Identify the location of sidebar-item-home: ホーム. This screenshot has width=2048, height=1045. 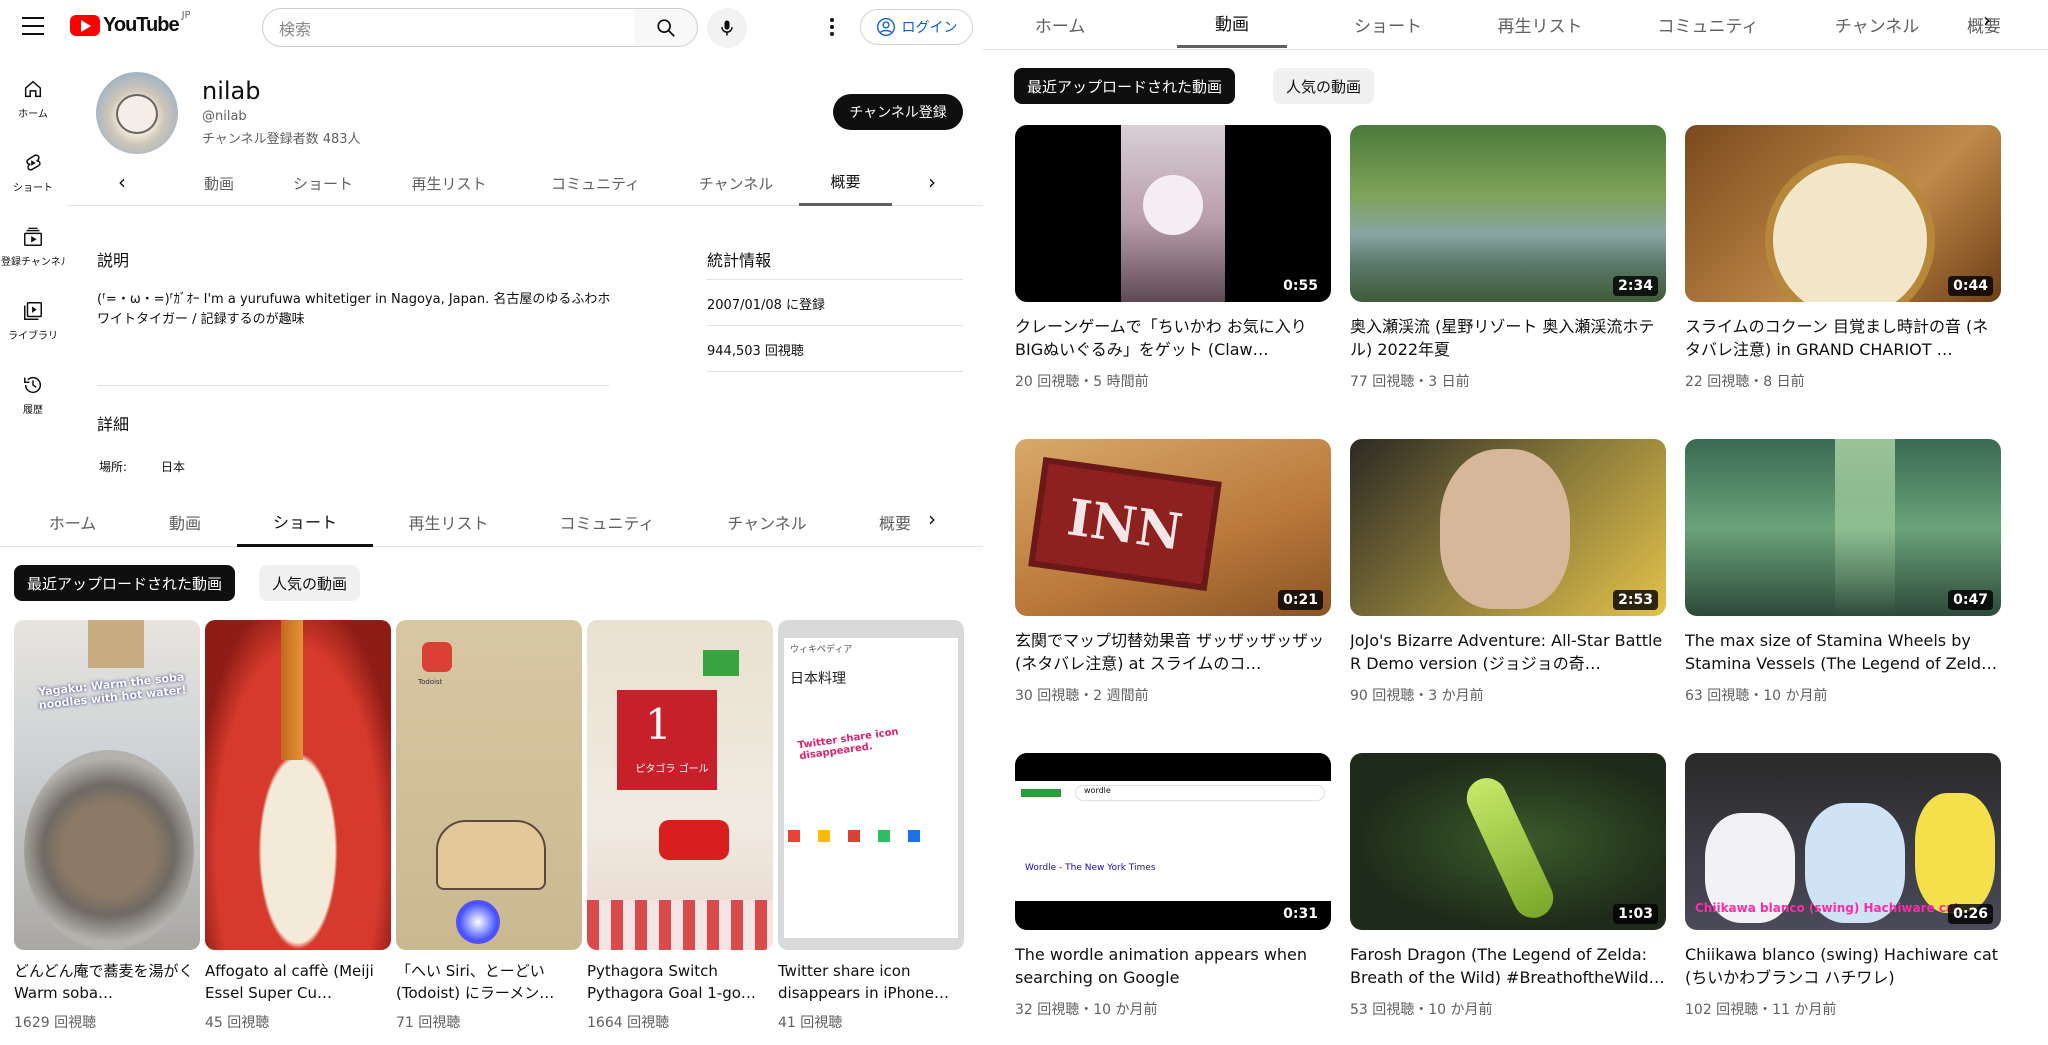
(33, 111).